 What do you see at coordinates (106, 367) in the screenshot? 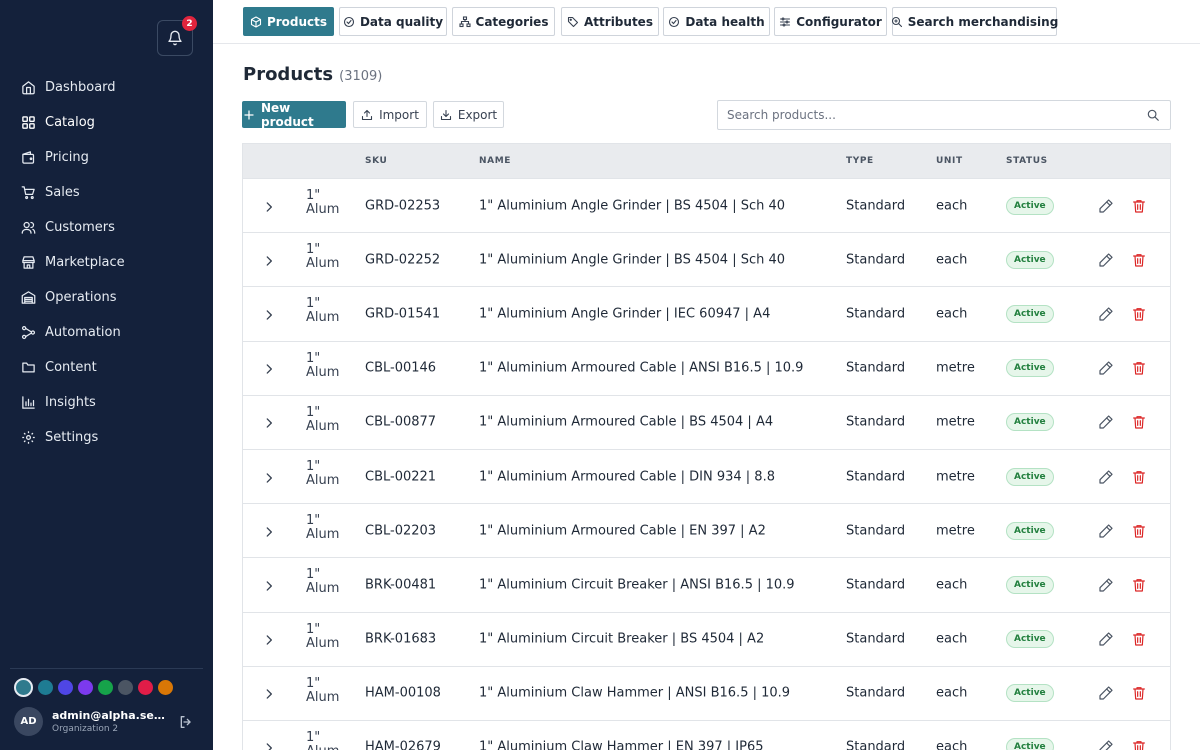
I see `sidebar-item-content: Content` at bounding box center [106, 367].